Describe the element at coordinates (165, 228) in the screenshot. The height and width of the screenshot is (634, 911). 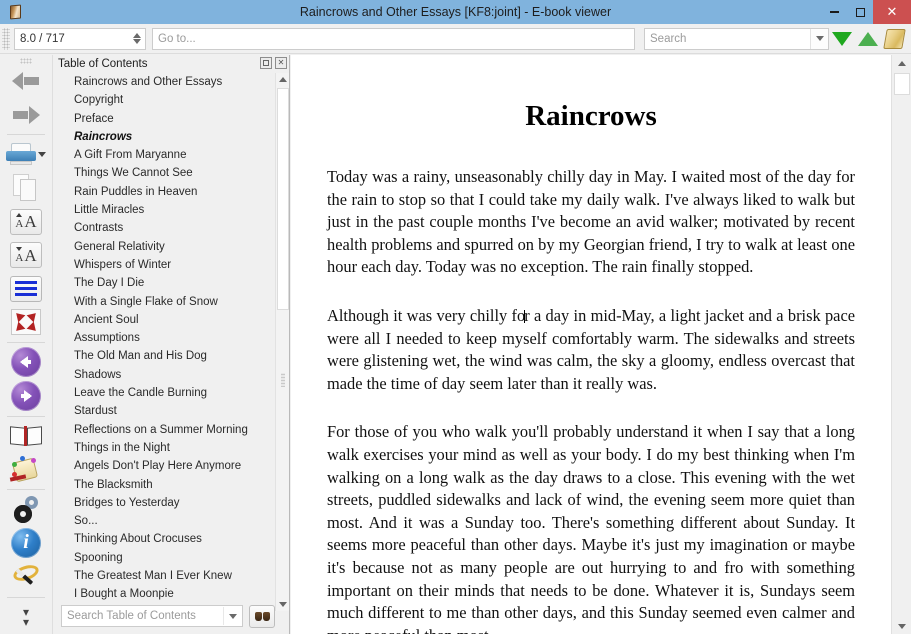
I see `toc-item: Contrasts` at that location.